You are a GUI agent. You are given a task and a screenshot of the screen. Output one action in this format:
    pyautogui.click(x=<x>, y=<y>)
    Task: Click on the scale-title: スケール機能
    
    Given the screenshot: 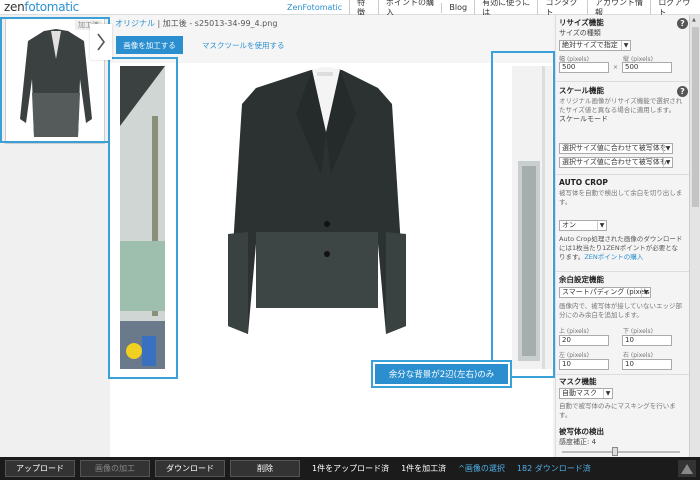 What is the action you would take?
    pyautogui.click(x=581, y=90)
    